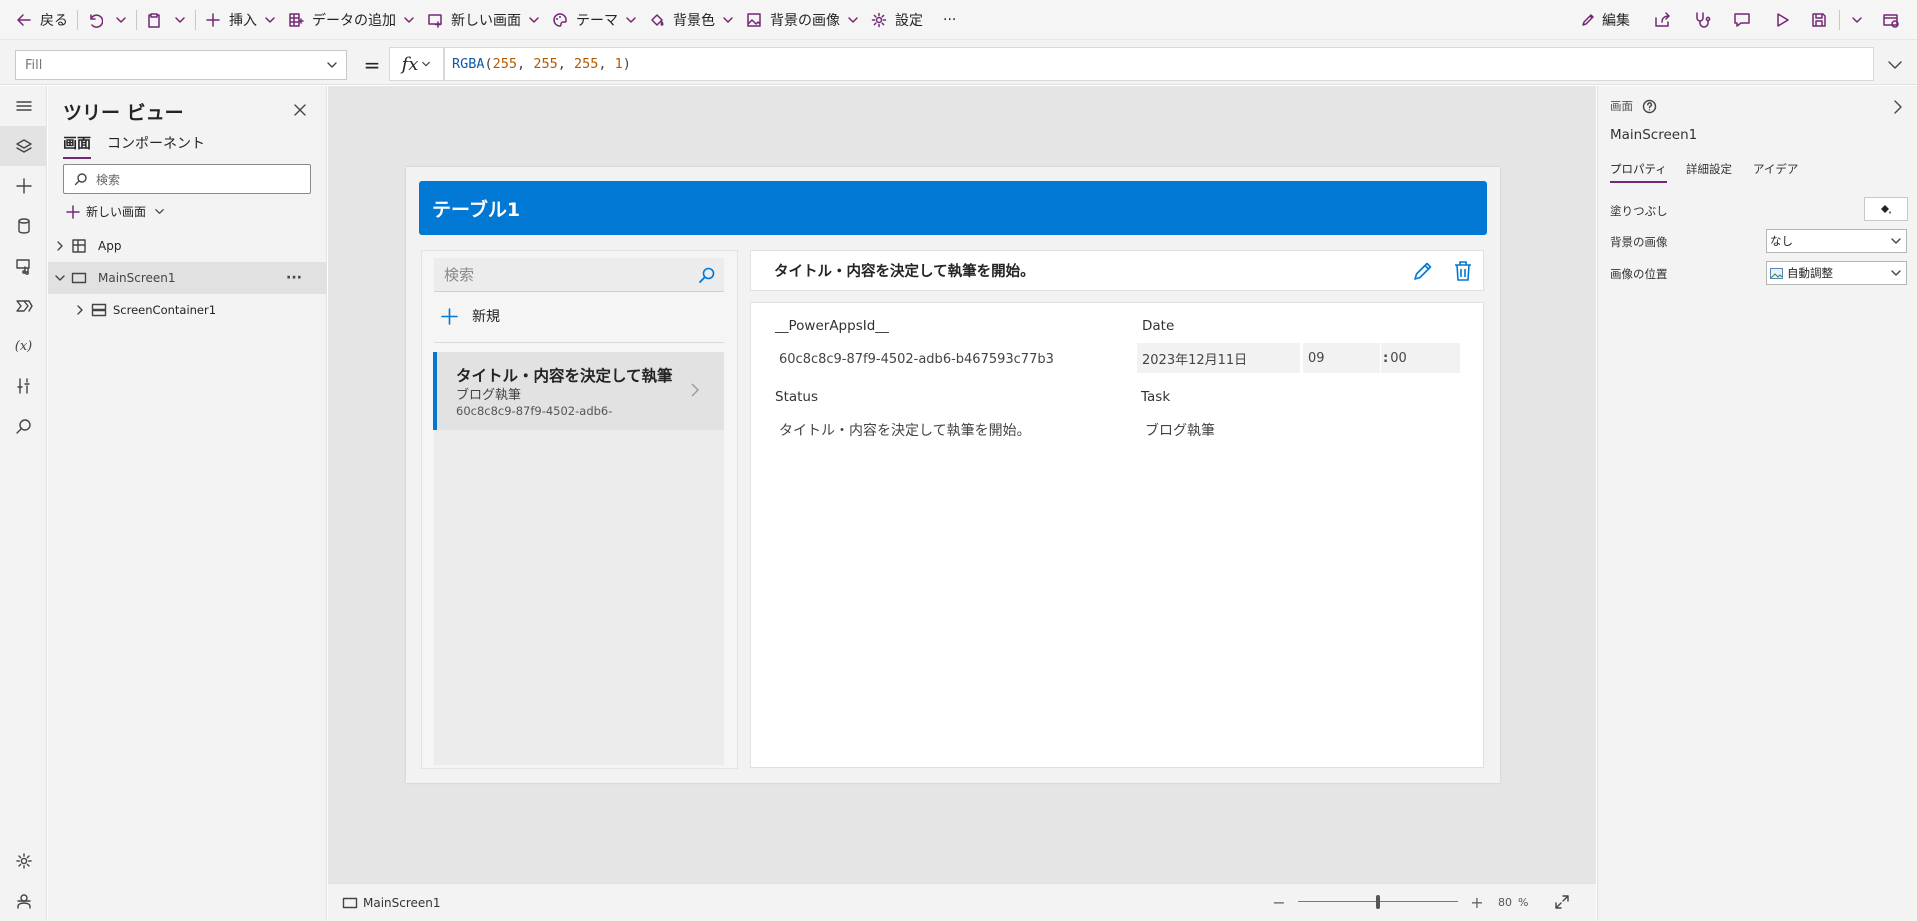 This screenshot has height=921, width=1917. I want to click on new-record-label: 新規, so click(486, 317).